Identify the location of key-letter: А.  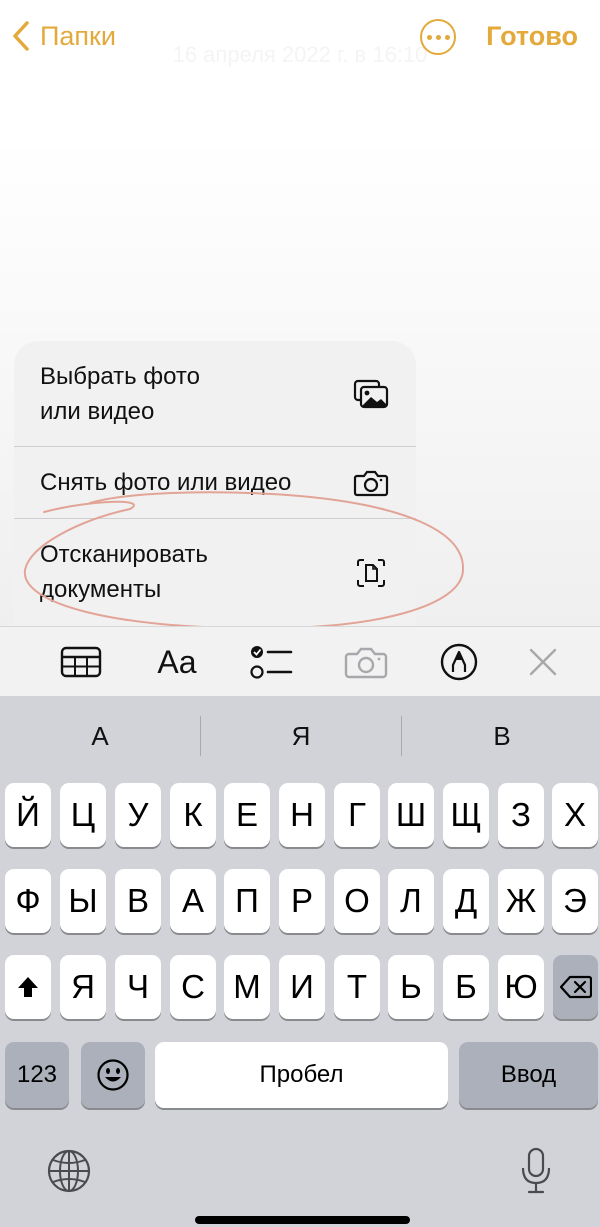
(193, 901).